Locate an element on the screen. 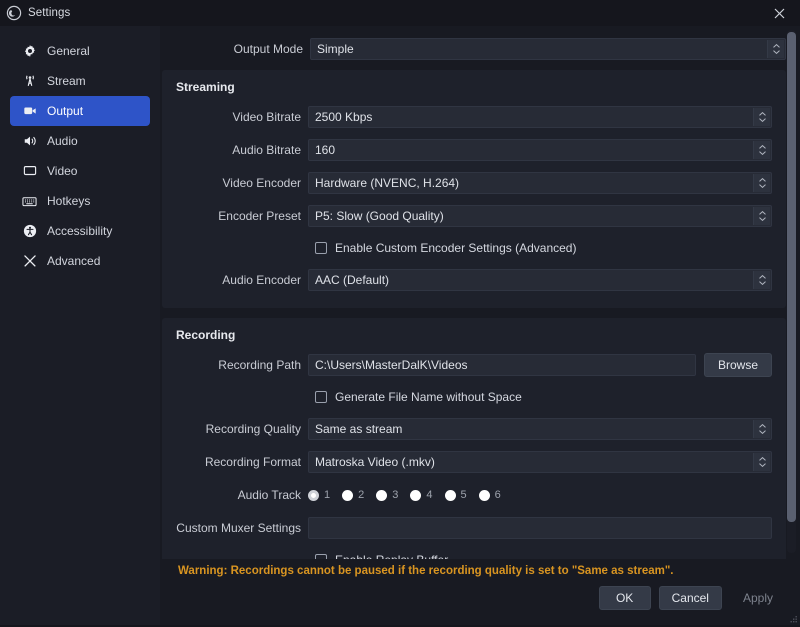 The width and height of the screenshot is (800, 627). sidebar-item-label: Hotkeys is located at coordinates (69, 201).